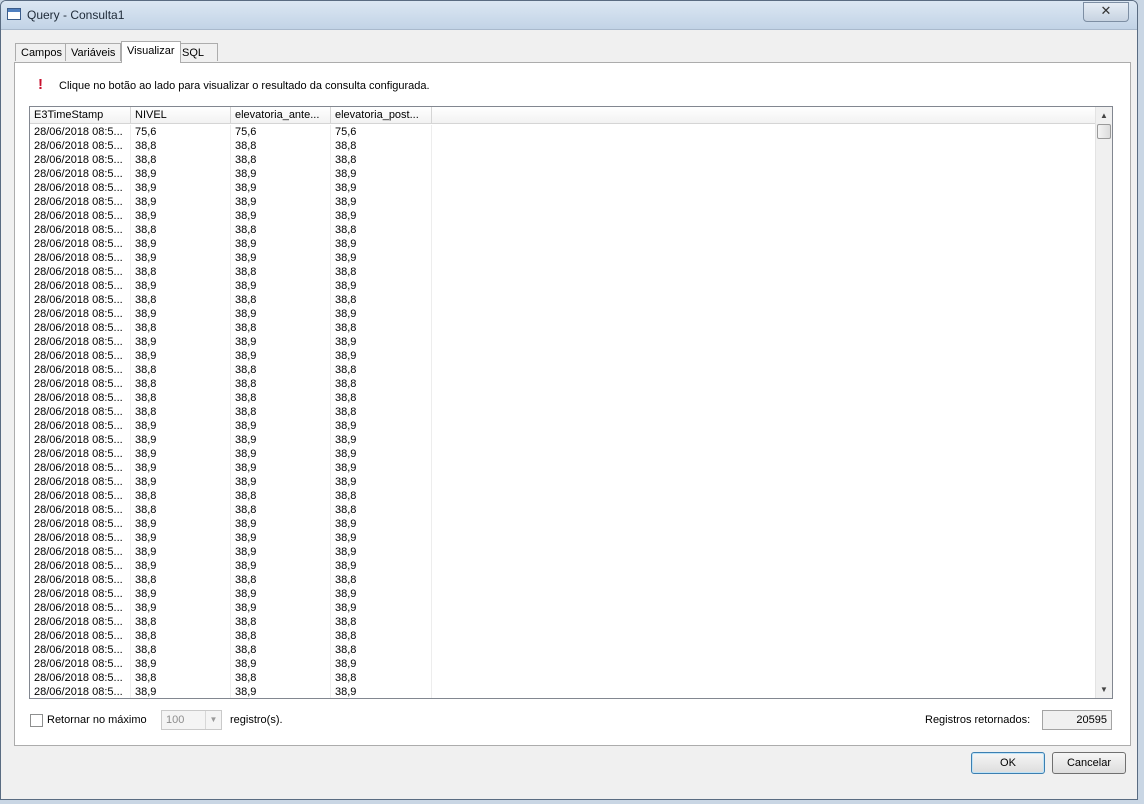 The image size is (1144, 804). I want to click on return-max-checkbox, so click(36, 720).